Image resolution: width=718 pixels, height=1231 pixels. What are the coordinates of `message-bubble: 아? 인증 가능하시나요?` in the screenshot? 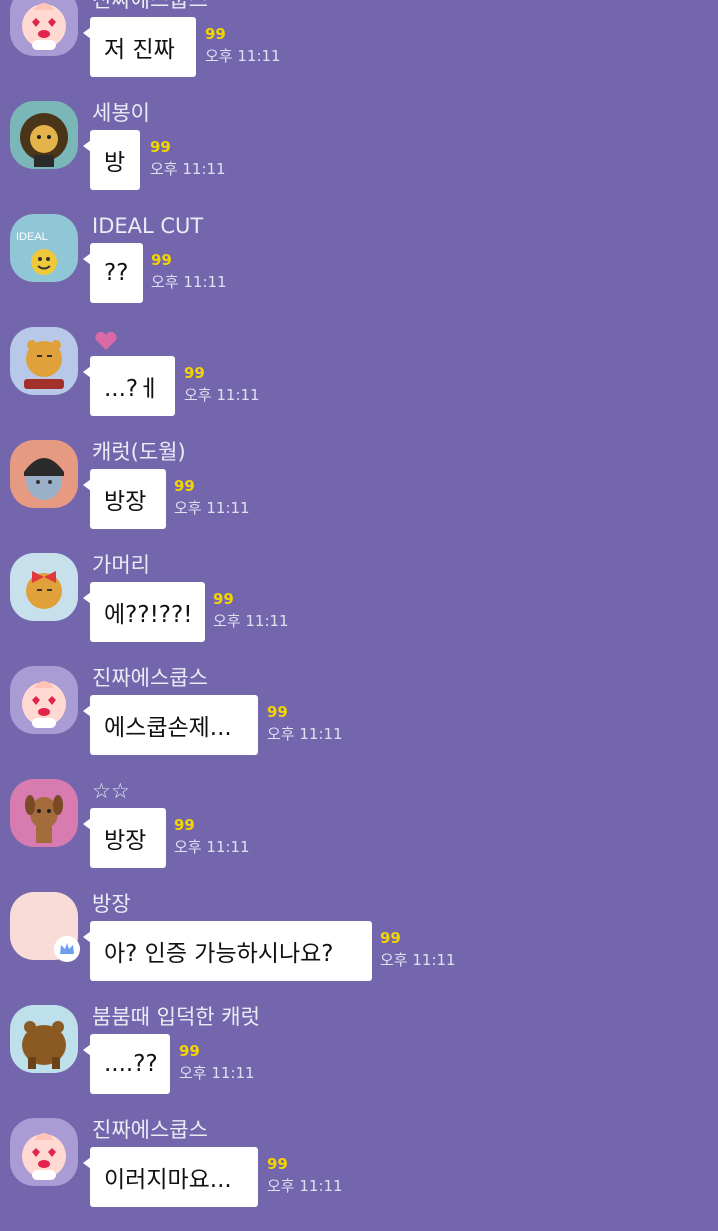 It's located at (227, 951).